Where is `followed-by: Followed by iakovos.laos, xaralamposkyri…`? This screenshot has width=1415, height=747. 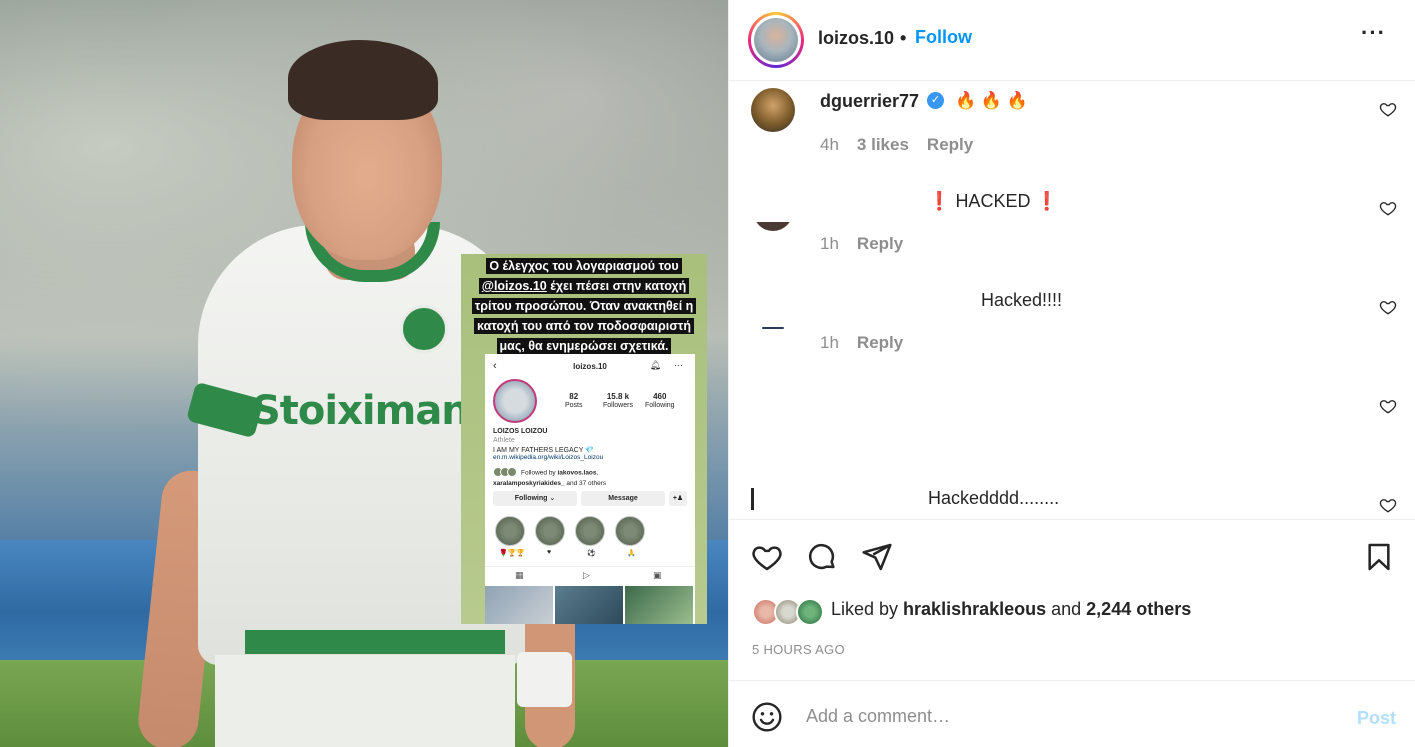
followed-by: Followed by iakovos.laos, xaralamposkyri… is located at coordinates (549, 477).